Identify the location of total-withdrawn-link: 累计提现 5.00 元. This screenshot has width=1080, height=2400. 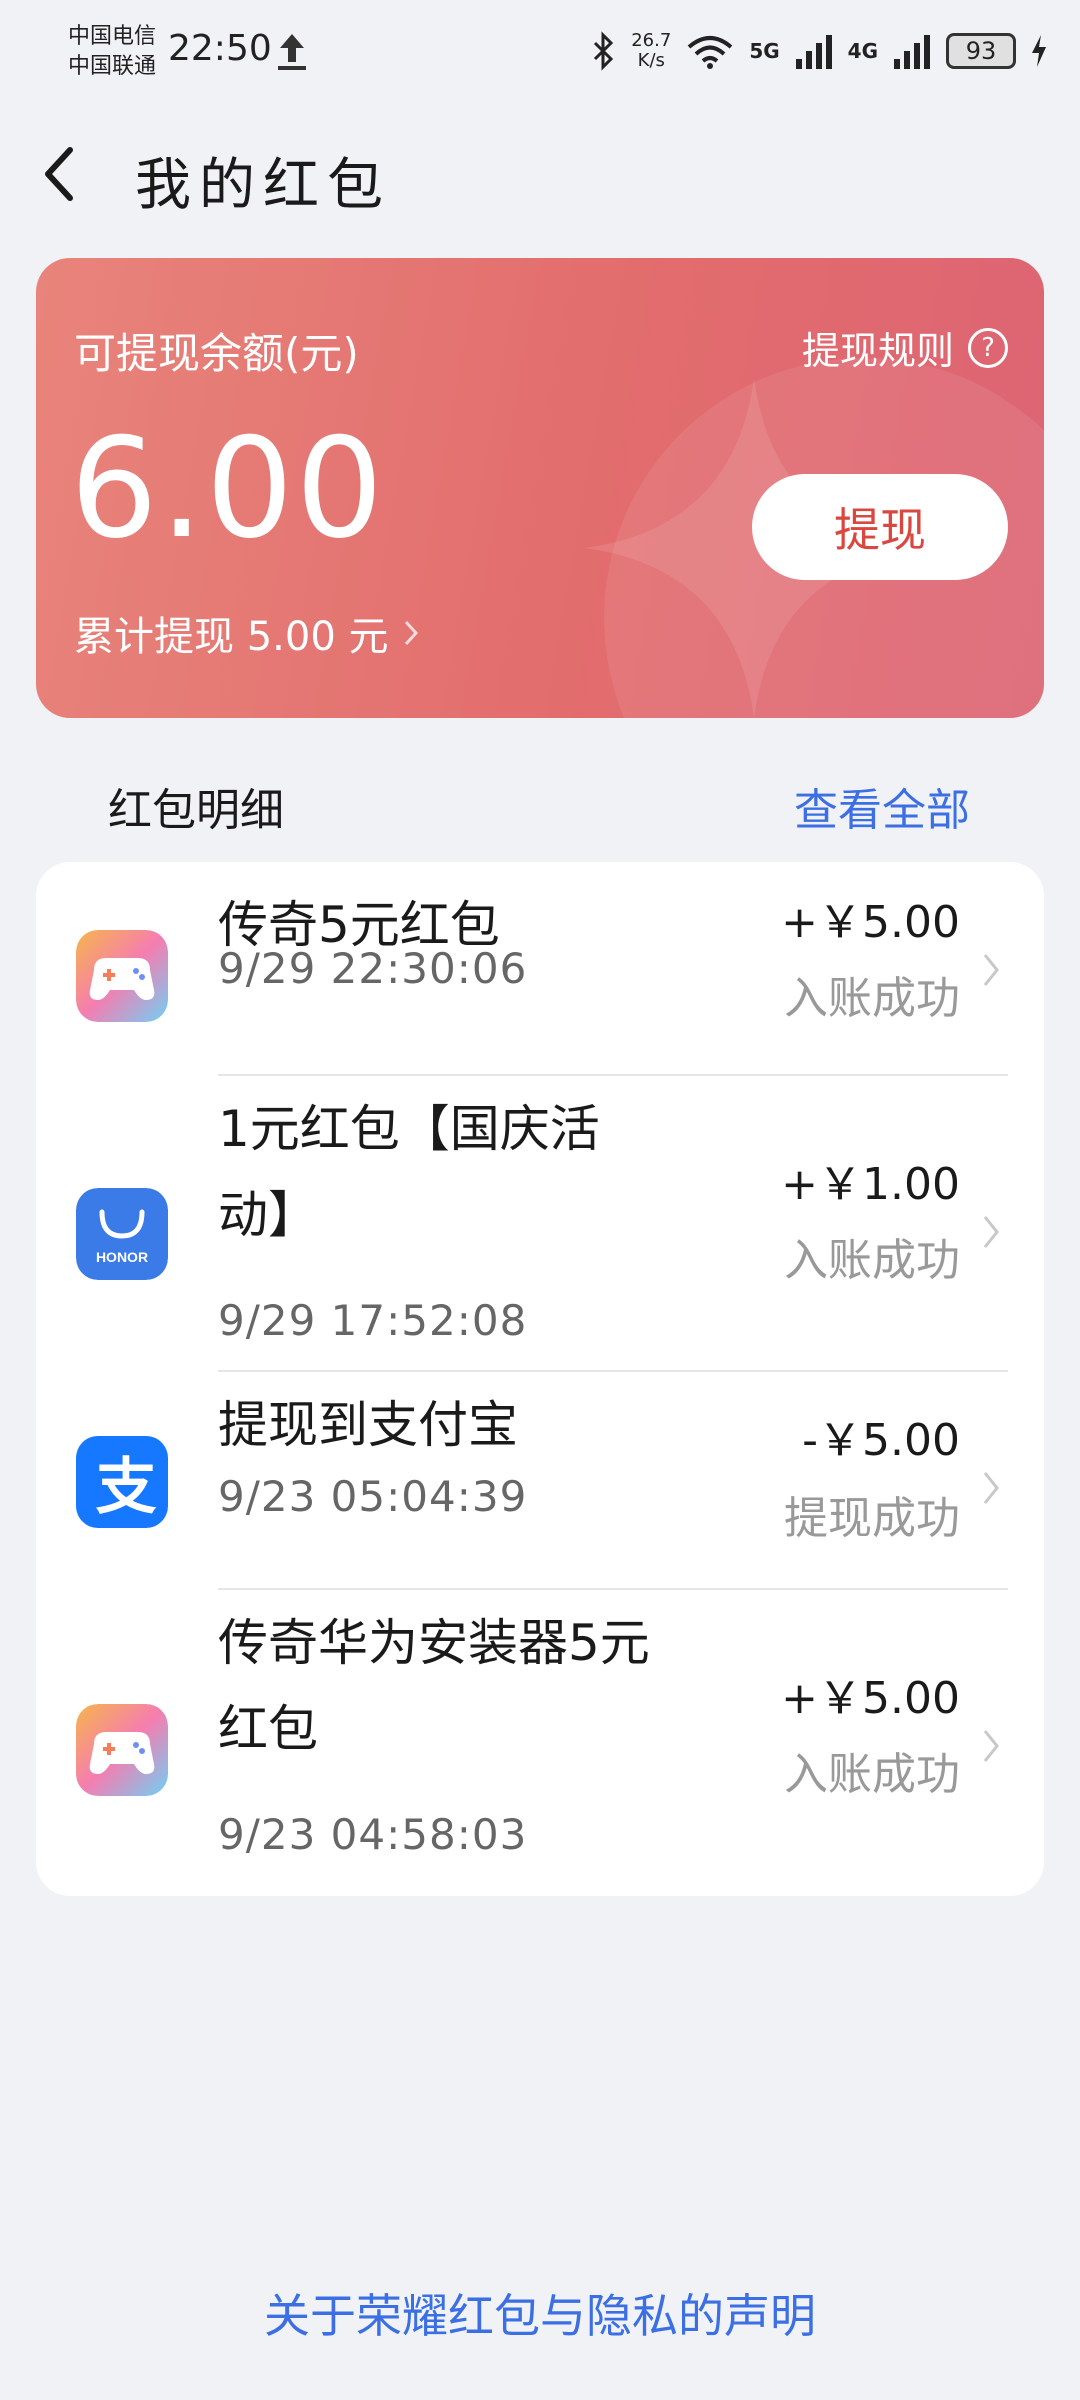
(246, 633).